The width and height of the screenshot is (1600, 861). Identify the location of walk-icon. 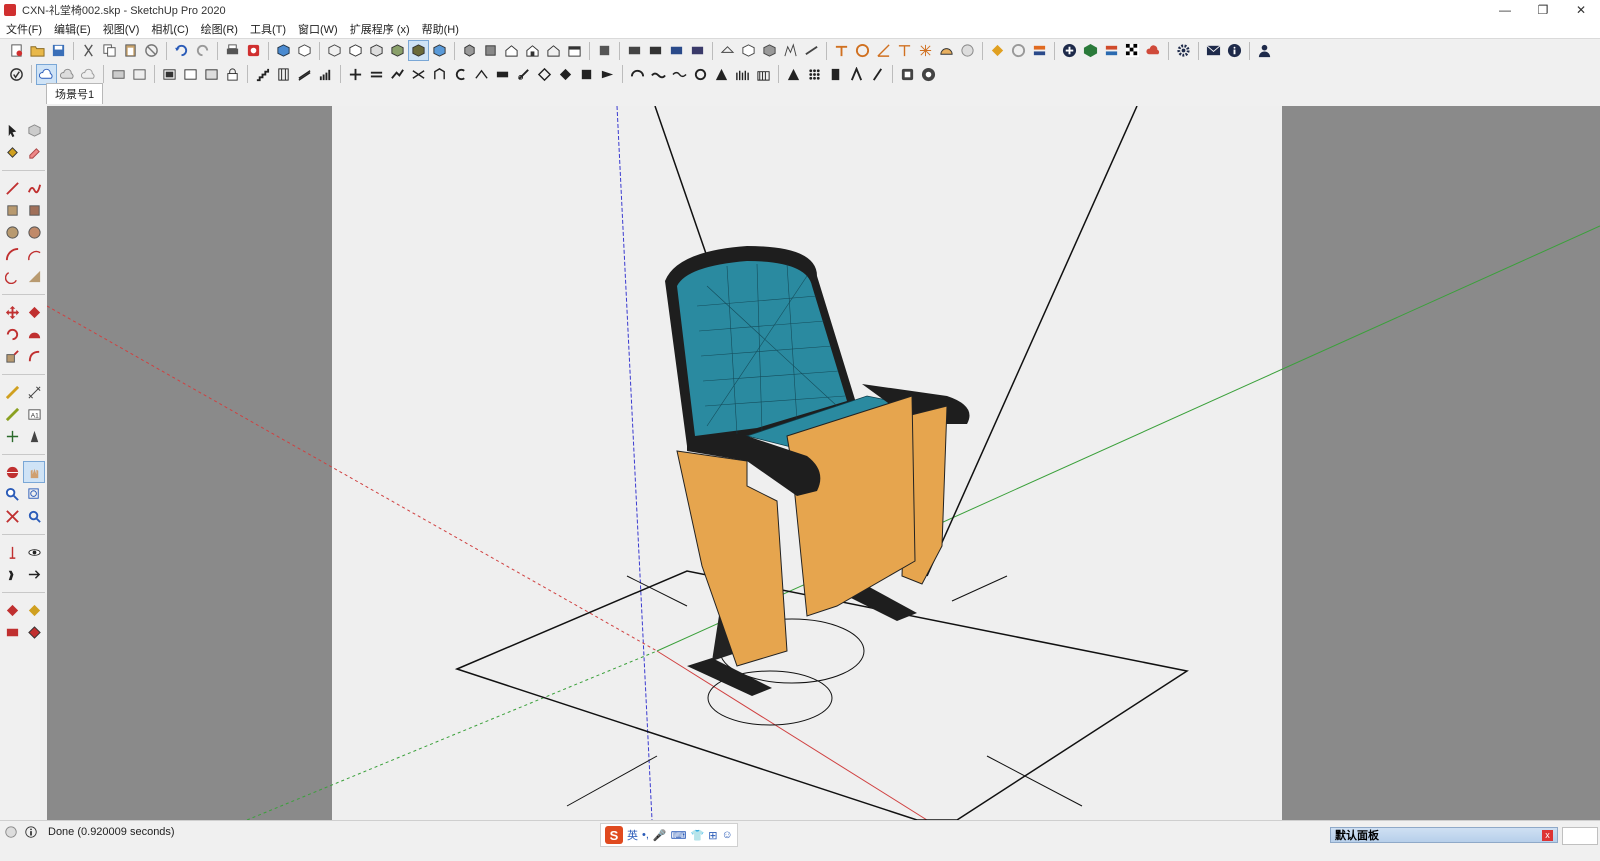
(12, 574).